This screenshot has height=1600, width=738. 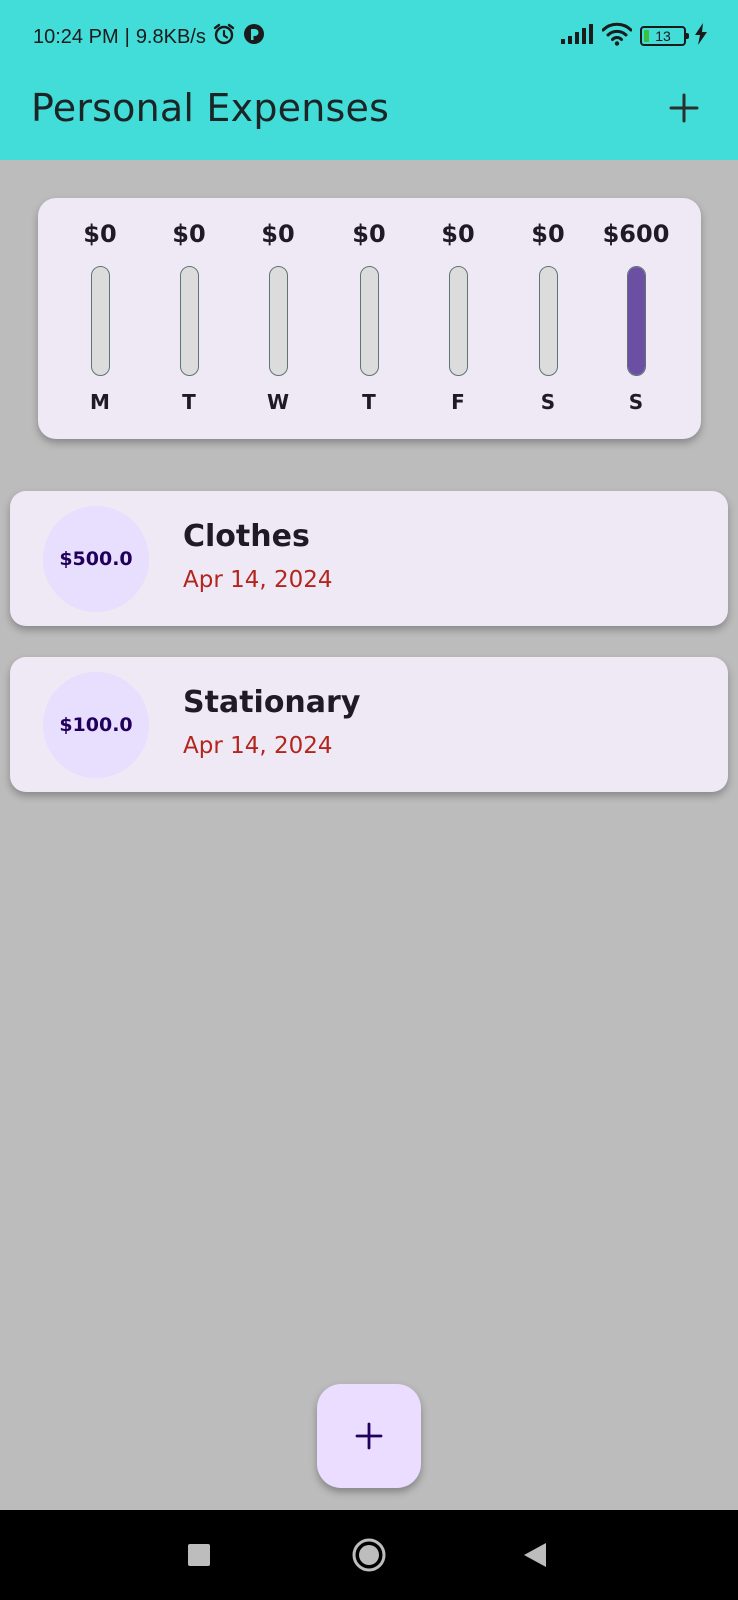 What do you see at coordinates (224, 37) in the screenshot?
I see `alarm-icon` at bounding box center [224, 37].